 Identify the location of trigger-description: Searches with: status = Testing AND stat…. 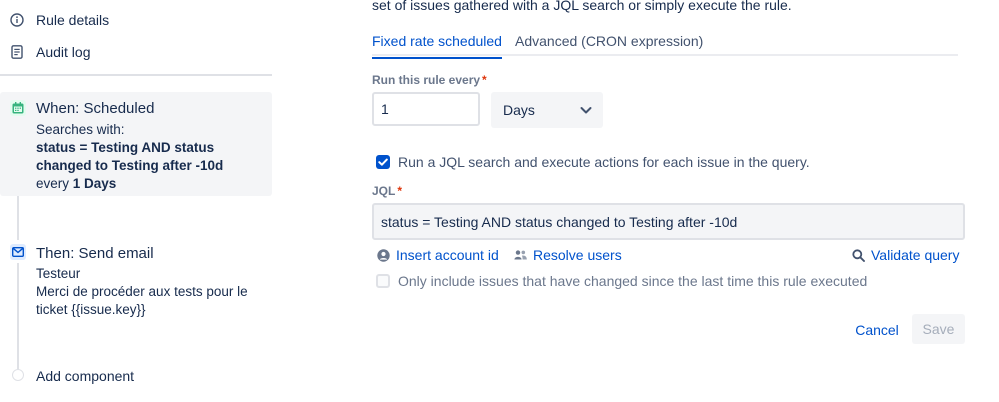
(146, 157).